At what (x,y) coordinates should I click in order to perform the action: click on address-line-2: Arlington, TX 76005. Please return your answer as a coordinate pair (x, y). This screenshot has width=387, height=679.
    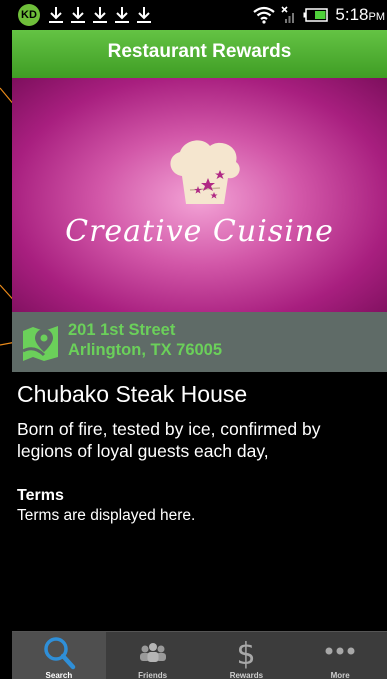
    Looking at the image, I should click on (145, 350).